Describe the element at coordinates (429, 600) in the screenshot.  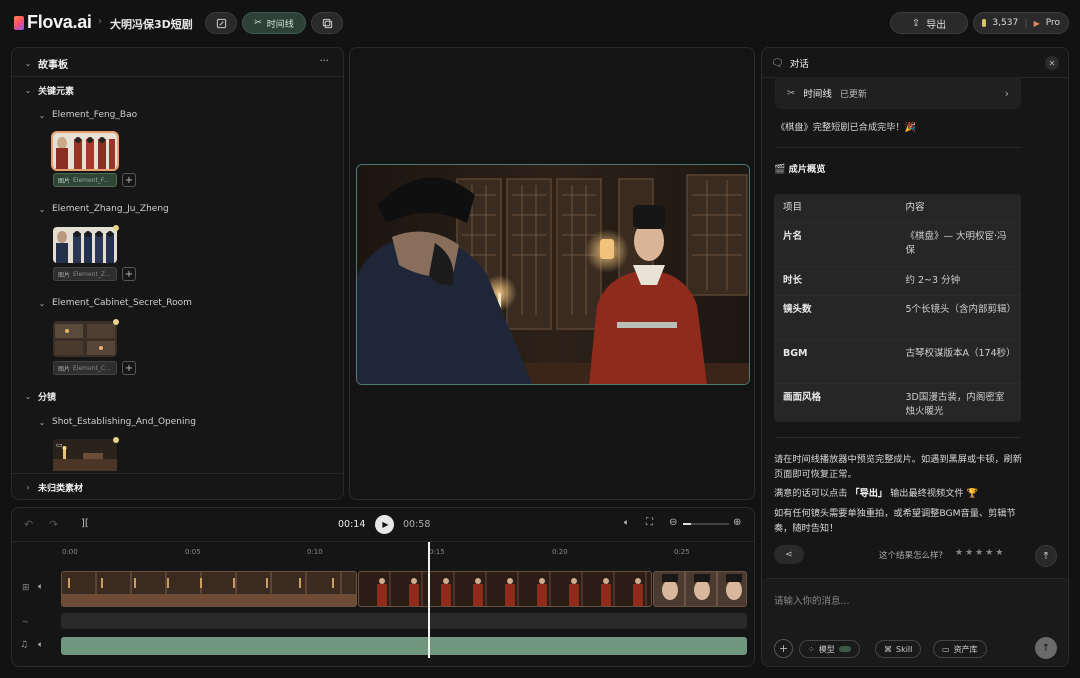
I see `playhead` at that location.